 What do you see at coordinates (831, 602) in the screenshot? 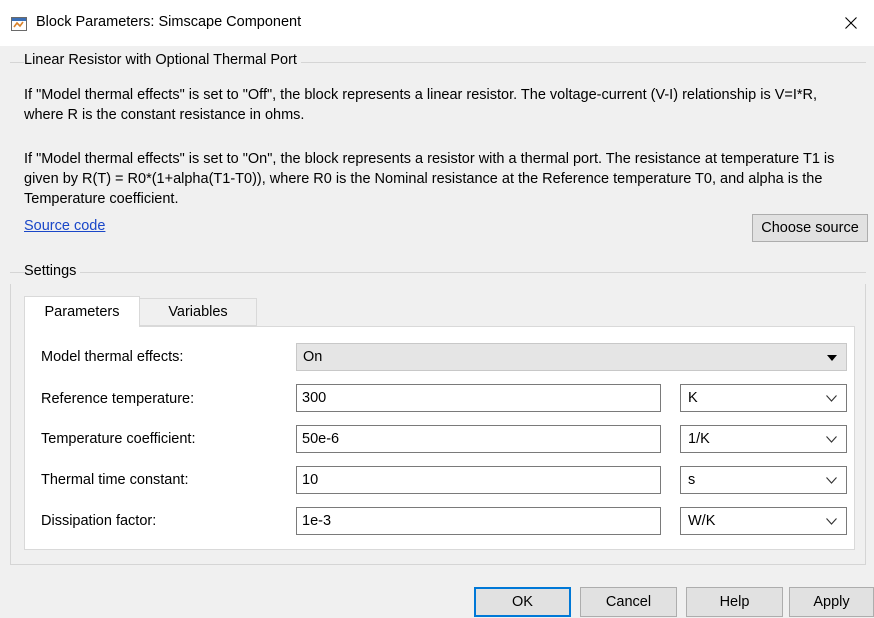
I see `apply-button: Apply` at bounding box center [831, 602].